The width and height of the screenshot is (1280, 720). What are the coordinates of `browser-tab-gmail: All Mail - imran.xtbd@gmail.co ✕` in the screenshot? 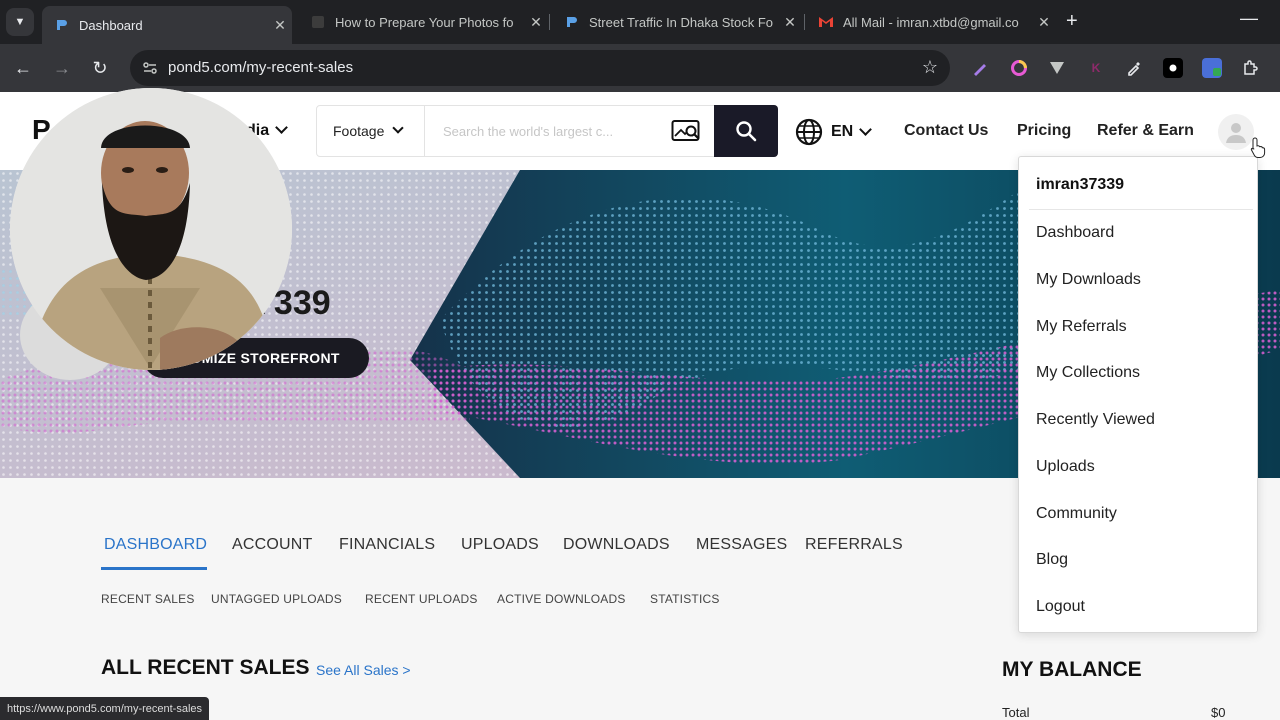 It's located at (931, 22).